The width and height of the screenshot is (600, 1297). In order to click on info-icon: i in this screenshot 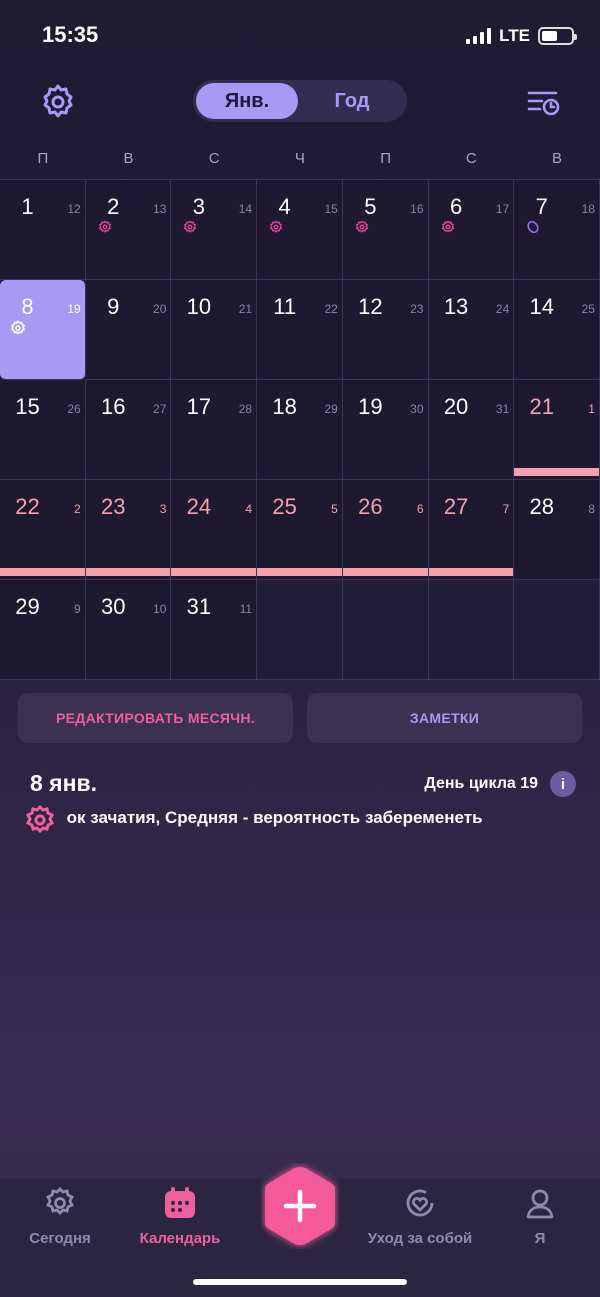, I will do `click(563, 784)`.